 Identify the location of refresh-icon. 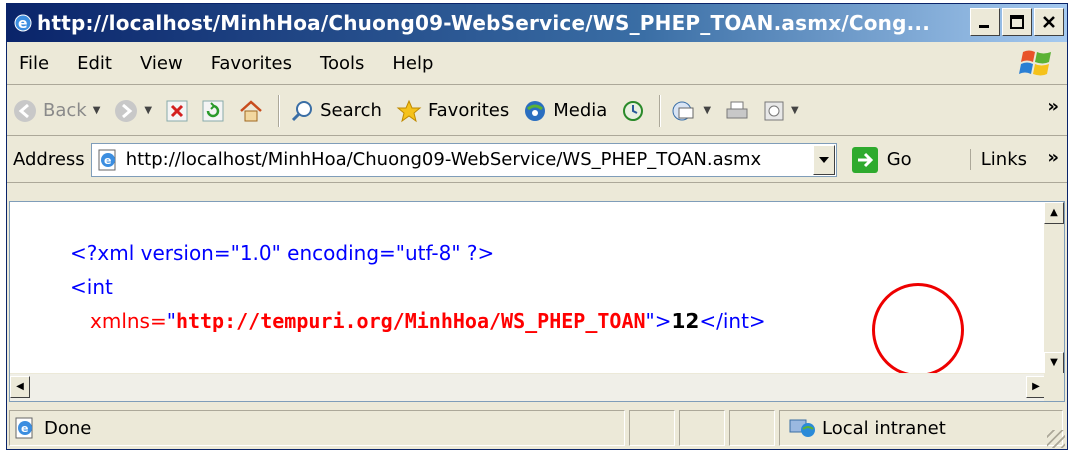
(213, 110).